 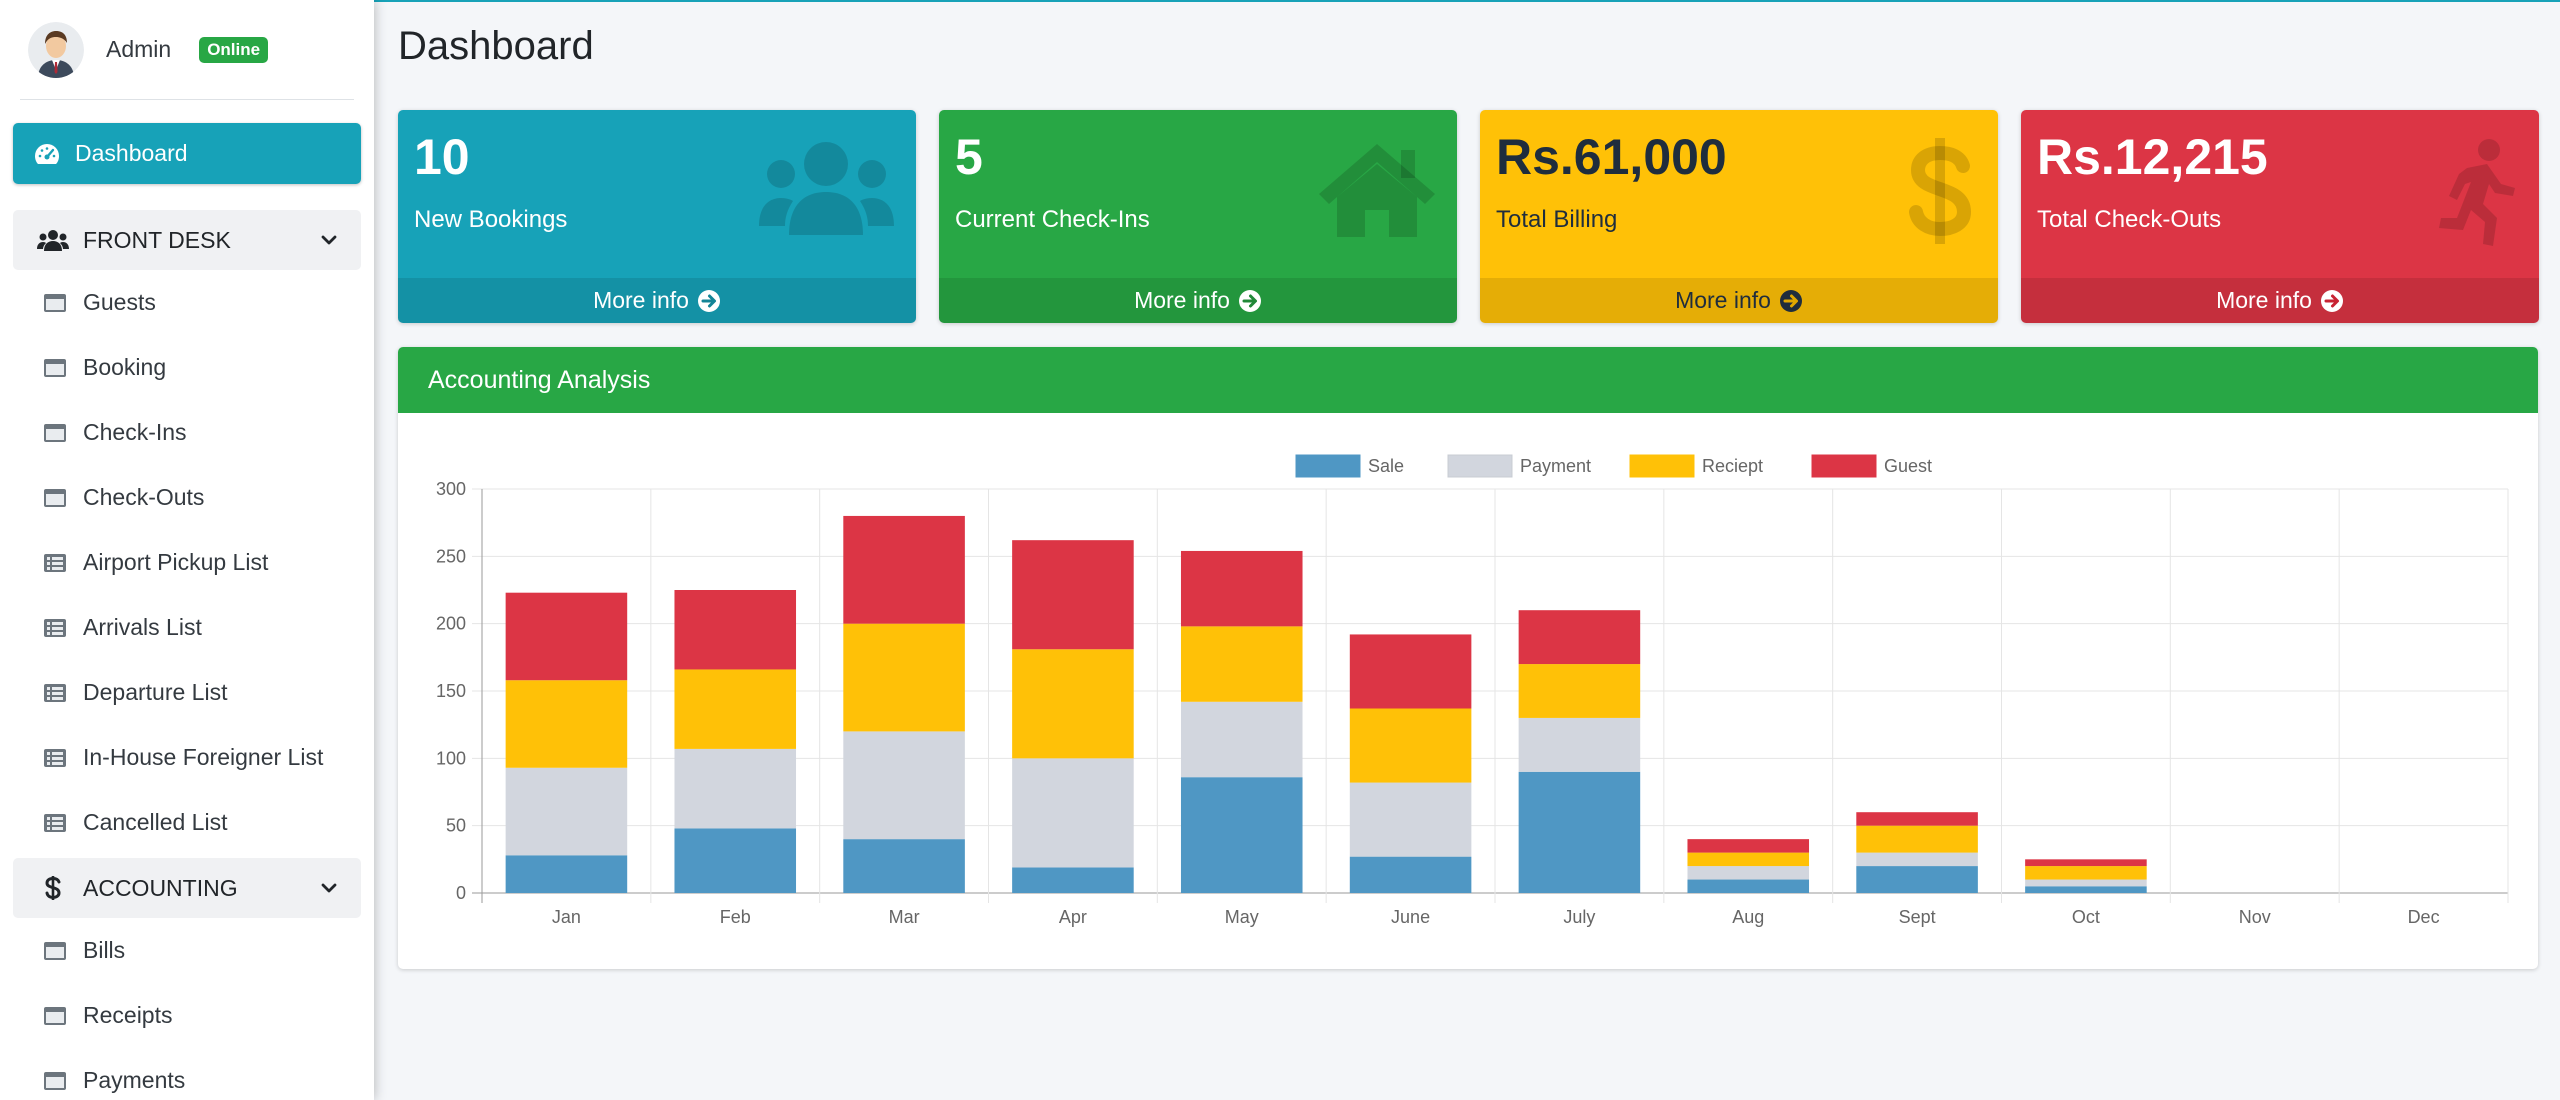 What do you see at coordinates (1410, 745) in the screenshot?
I see `bar-reciept-june` at bounding box center [1410, 745].